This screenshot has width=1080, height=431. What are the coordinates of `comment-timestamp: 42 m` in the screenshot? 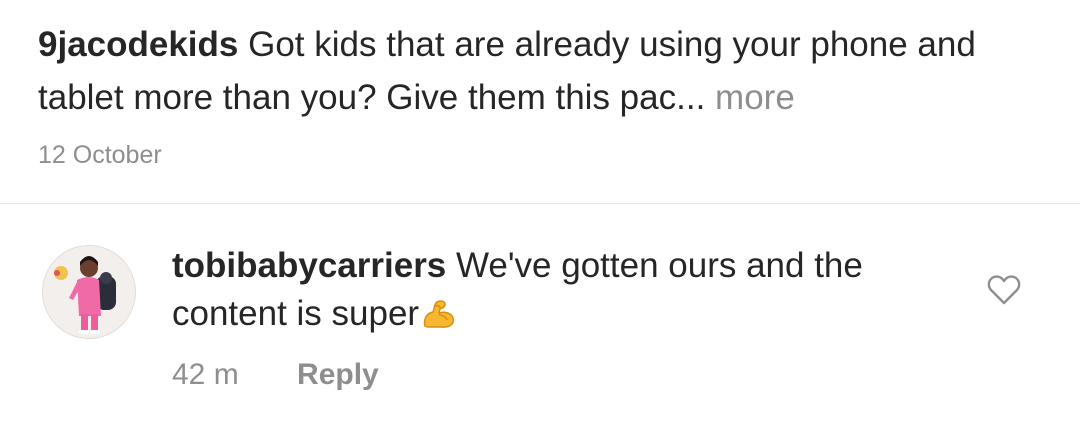 It's located at (205, 374).